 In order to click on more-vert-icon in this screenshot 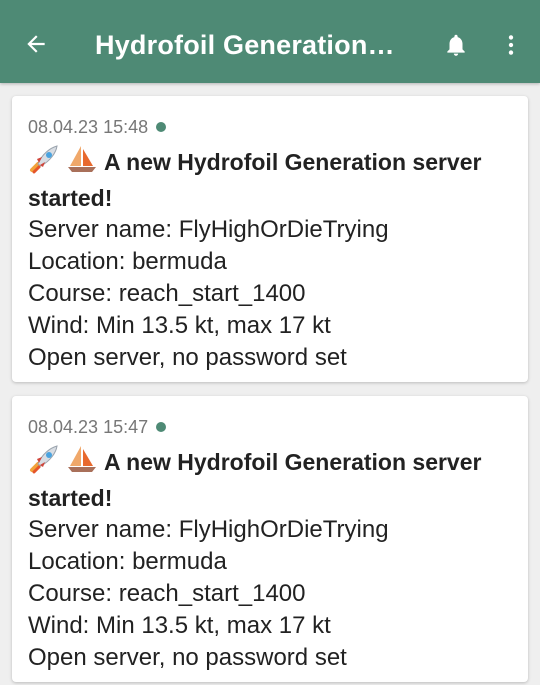, I will do `click(511, 45)`.